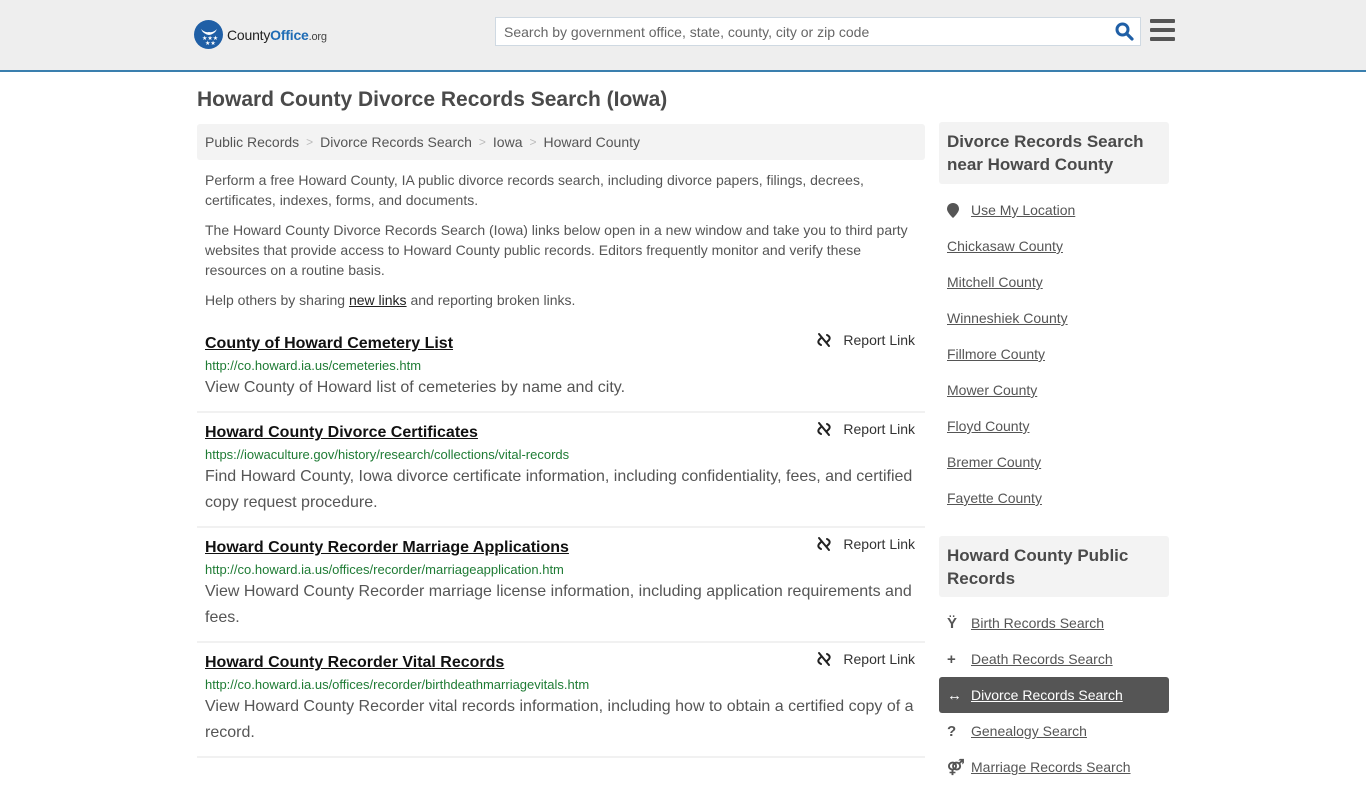  Describe the element at coordinates (508, 142) in the screenshot. I see `breadcrumb-iowa: Iowa` at that location.